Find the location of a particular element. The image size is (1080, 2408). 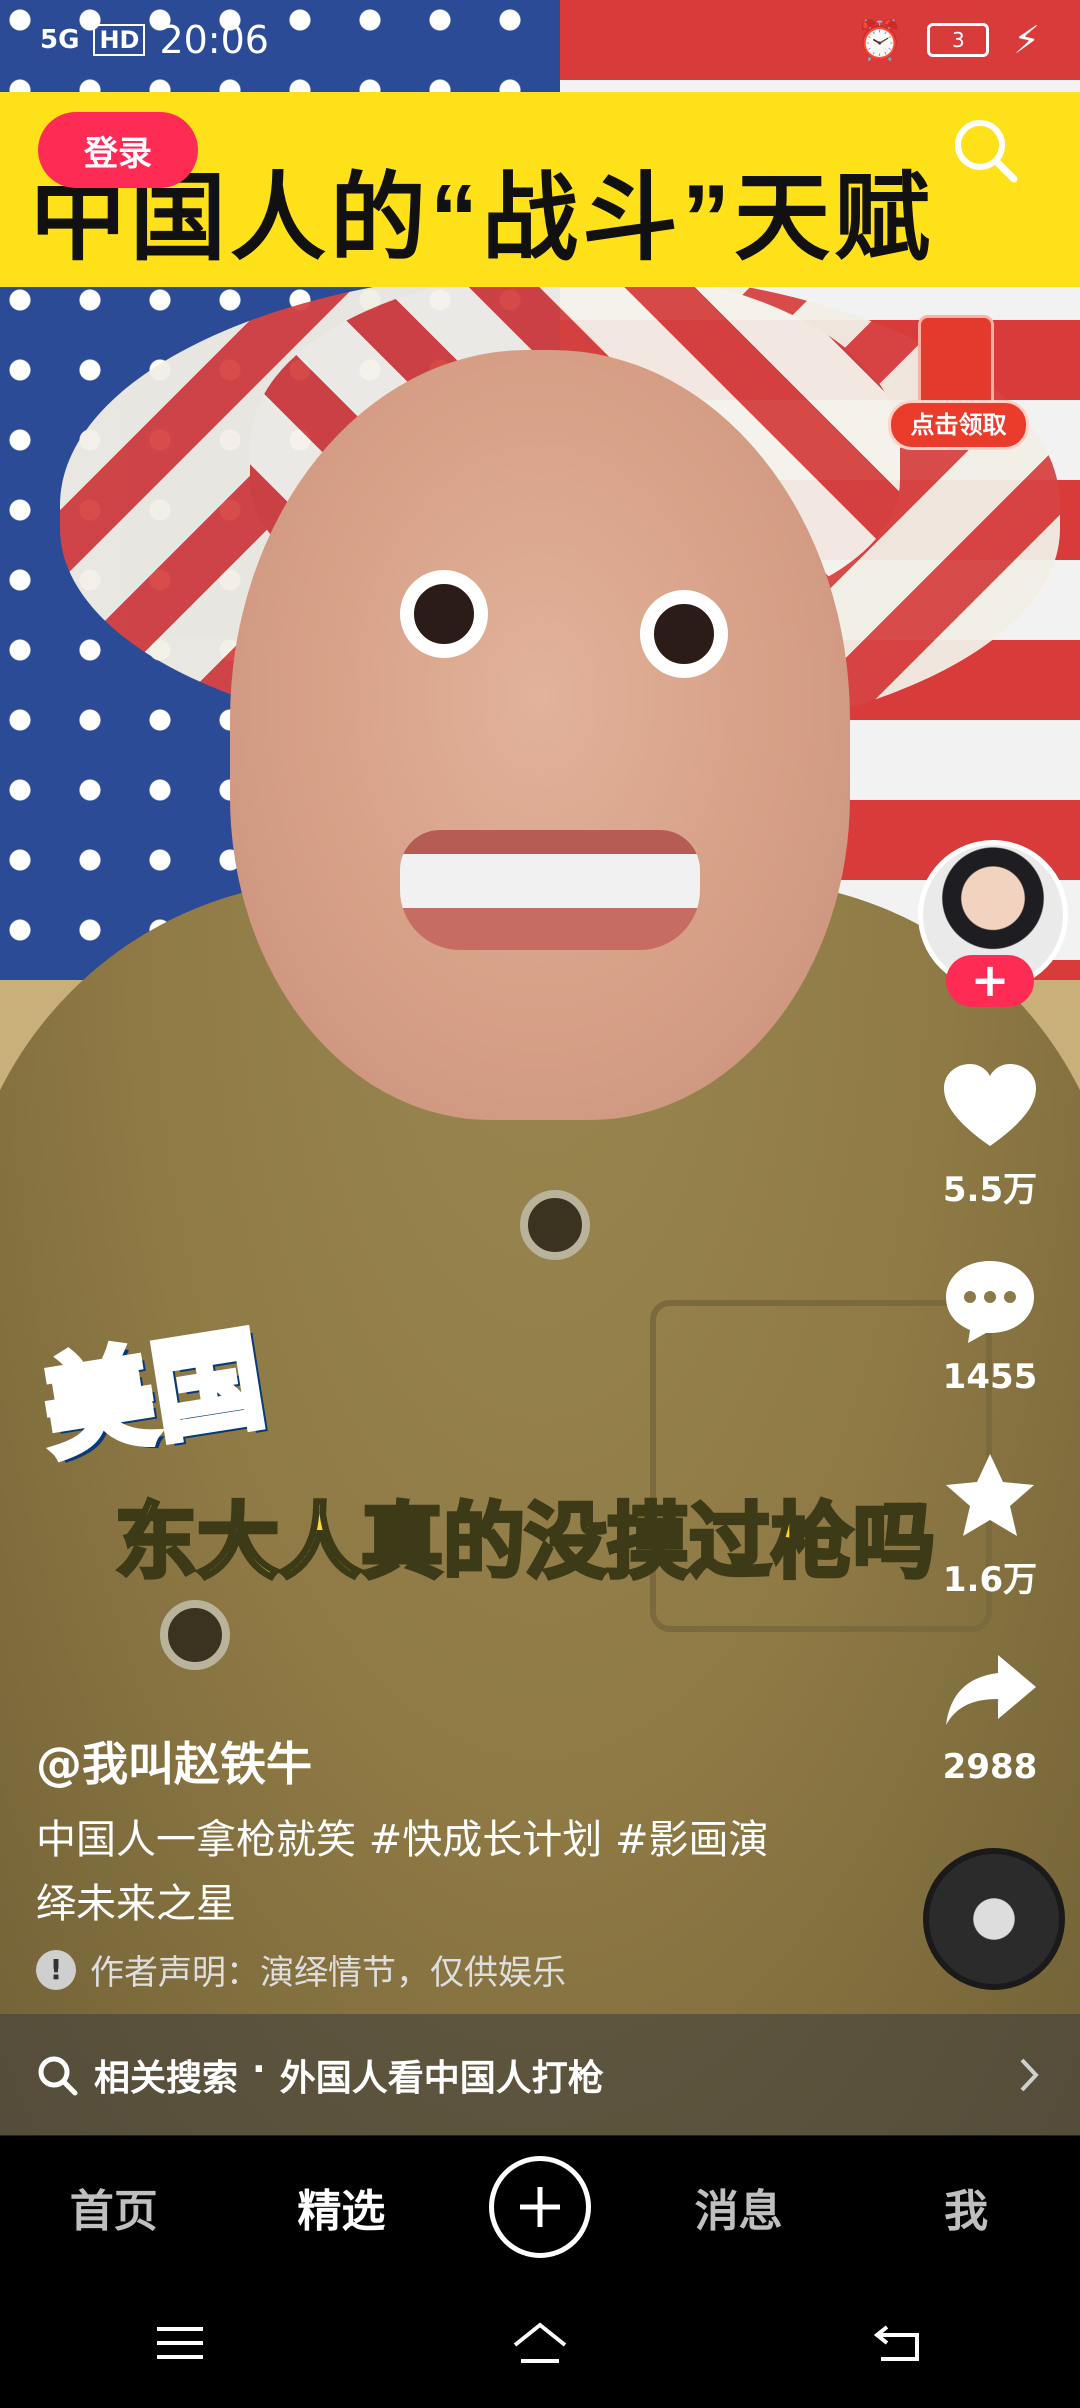

tab-featured: 精选 is located at coordinates (341, 2207).